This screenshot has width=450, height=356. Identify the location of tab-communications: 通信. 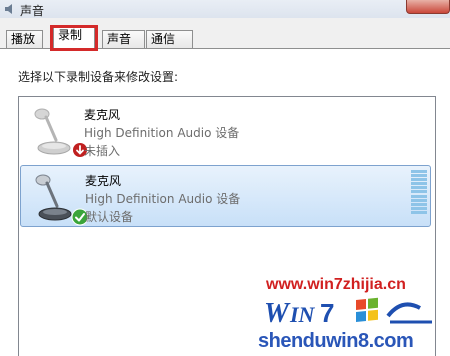
(169, 39).